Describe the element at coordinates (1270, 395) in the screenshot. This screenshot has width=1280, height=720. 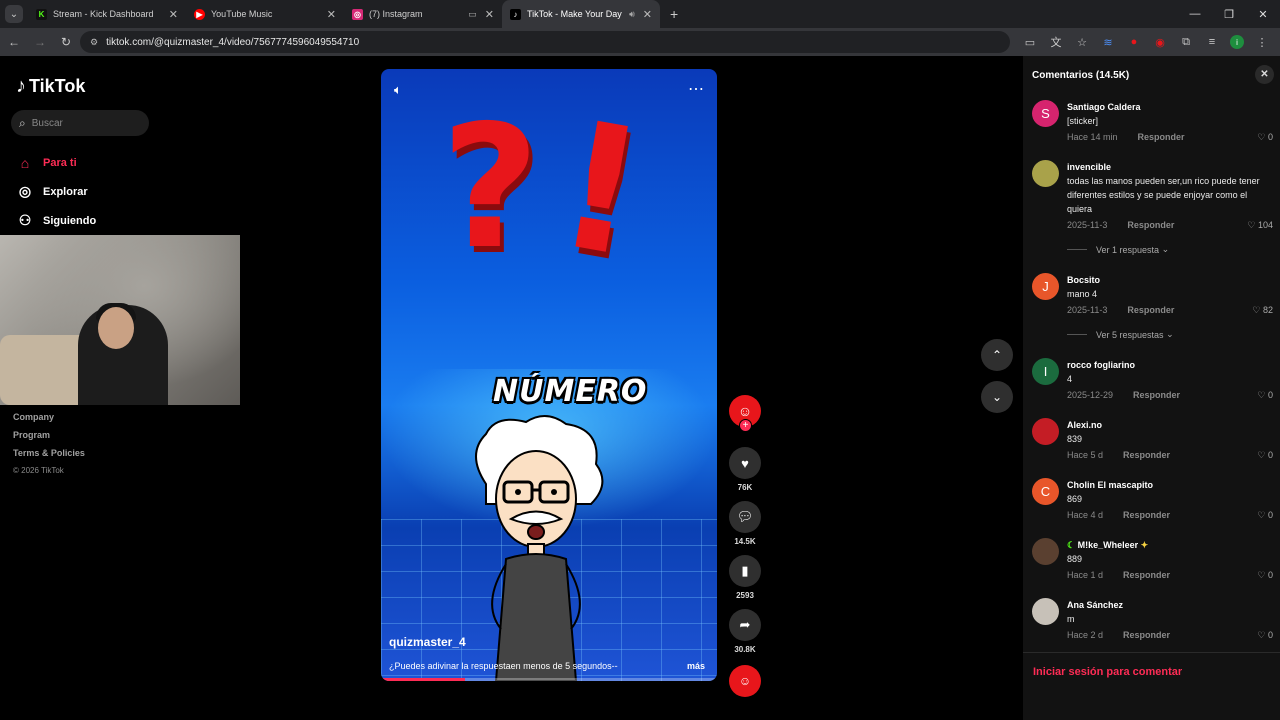
I see `comment-like-count: 0` at that location.